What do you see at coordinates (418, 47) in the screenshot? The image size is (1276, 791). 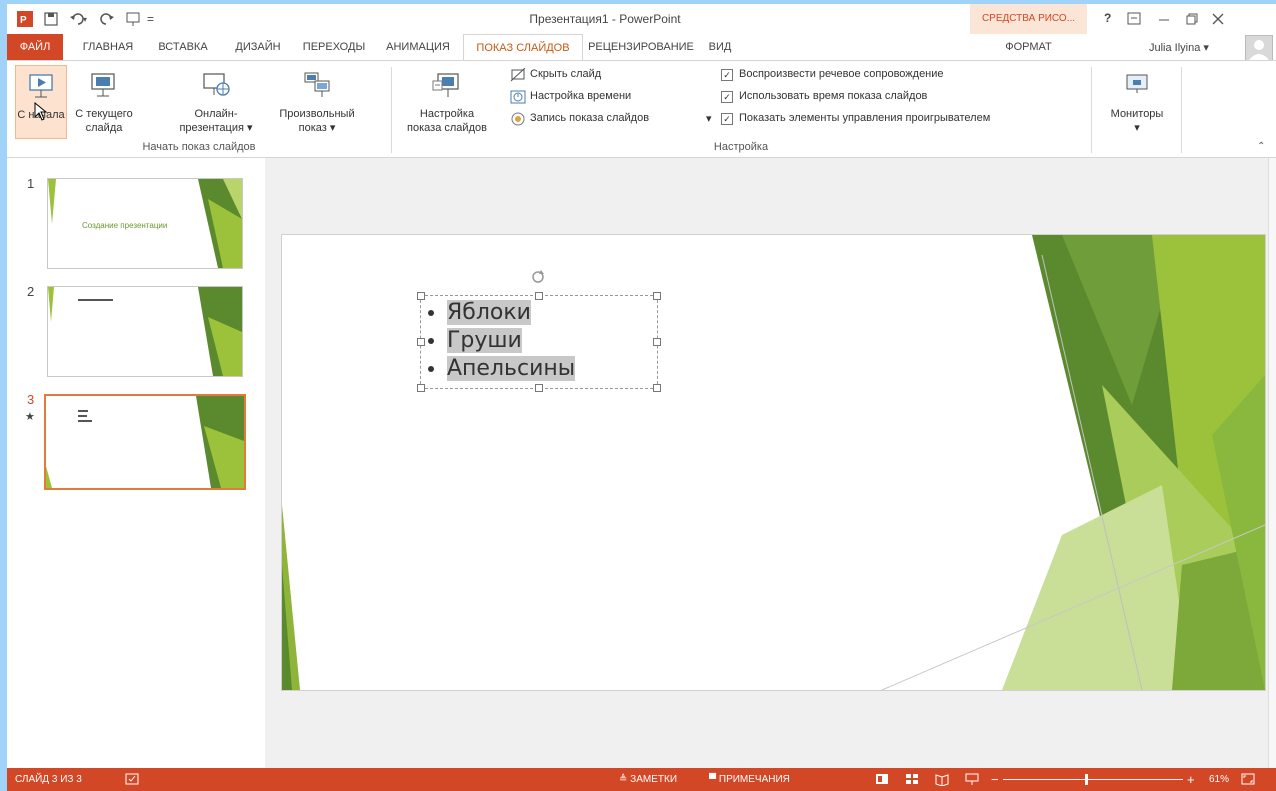 I see `tab-animations: АНИМАЦИЯ` at bounding box center [418, 47].